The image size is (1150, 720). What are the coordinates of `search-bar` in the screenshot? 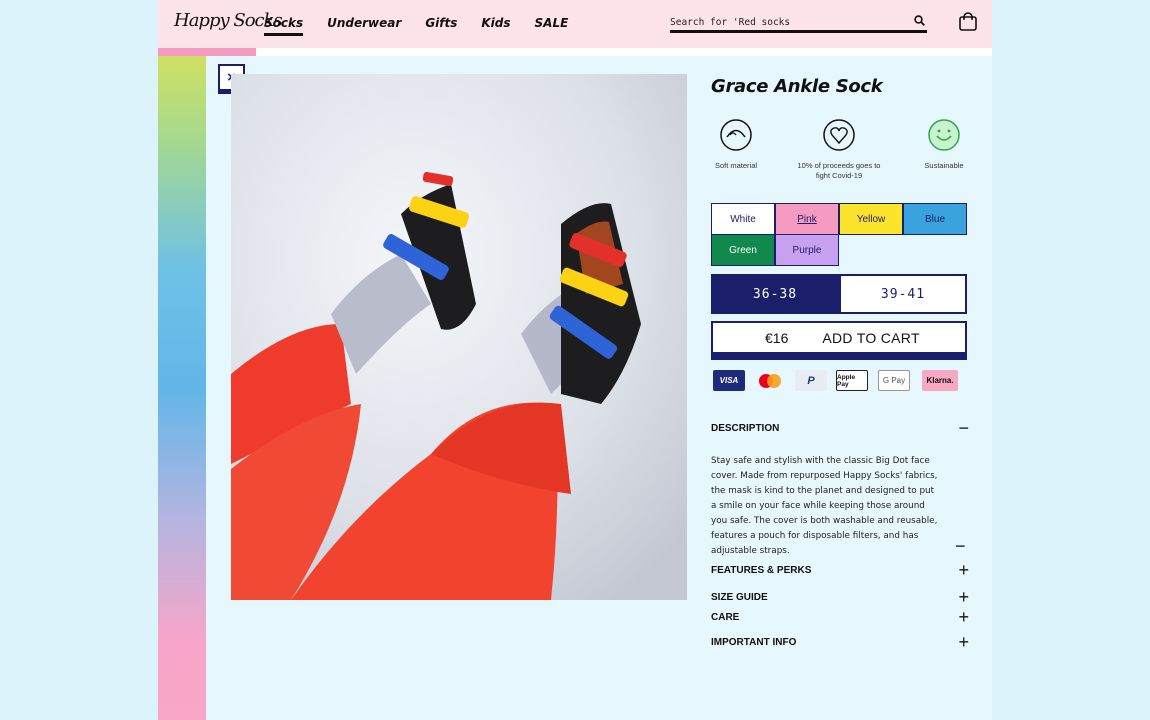 It's located at (798, 23).